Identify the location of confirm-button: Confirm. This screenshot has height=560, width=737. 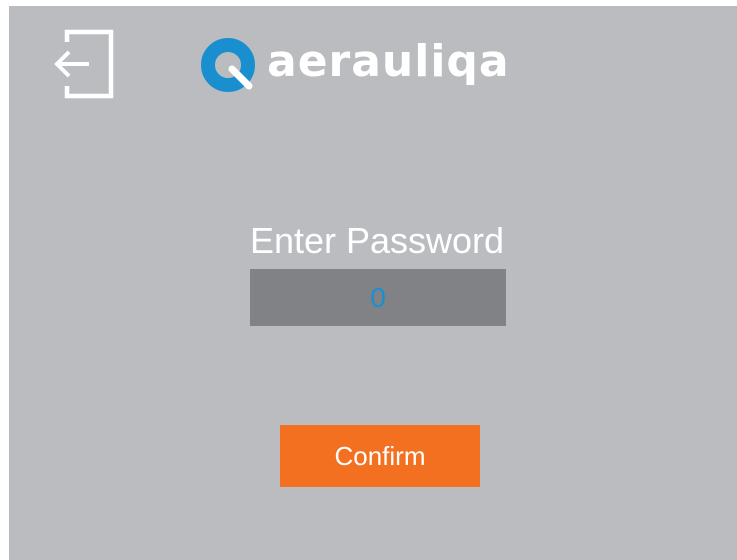
(380, 456).